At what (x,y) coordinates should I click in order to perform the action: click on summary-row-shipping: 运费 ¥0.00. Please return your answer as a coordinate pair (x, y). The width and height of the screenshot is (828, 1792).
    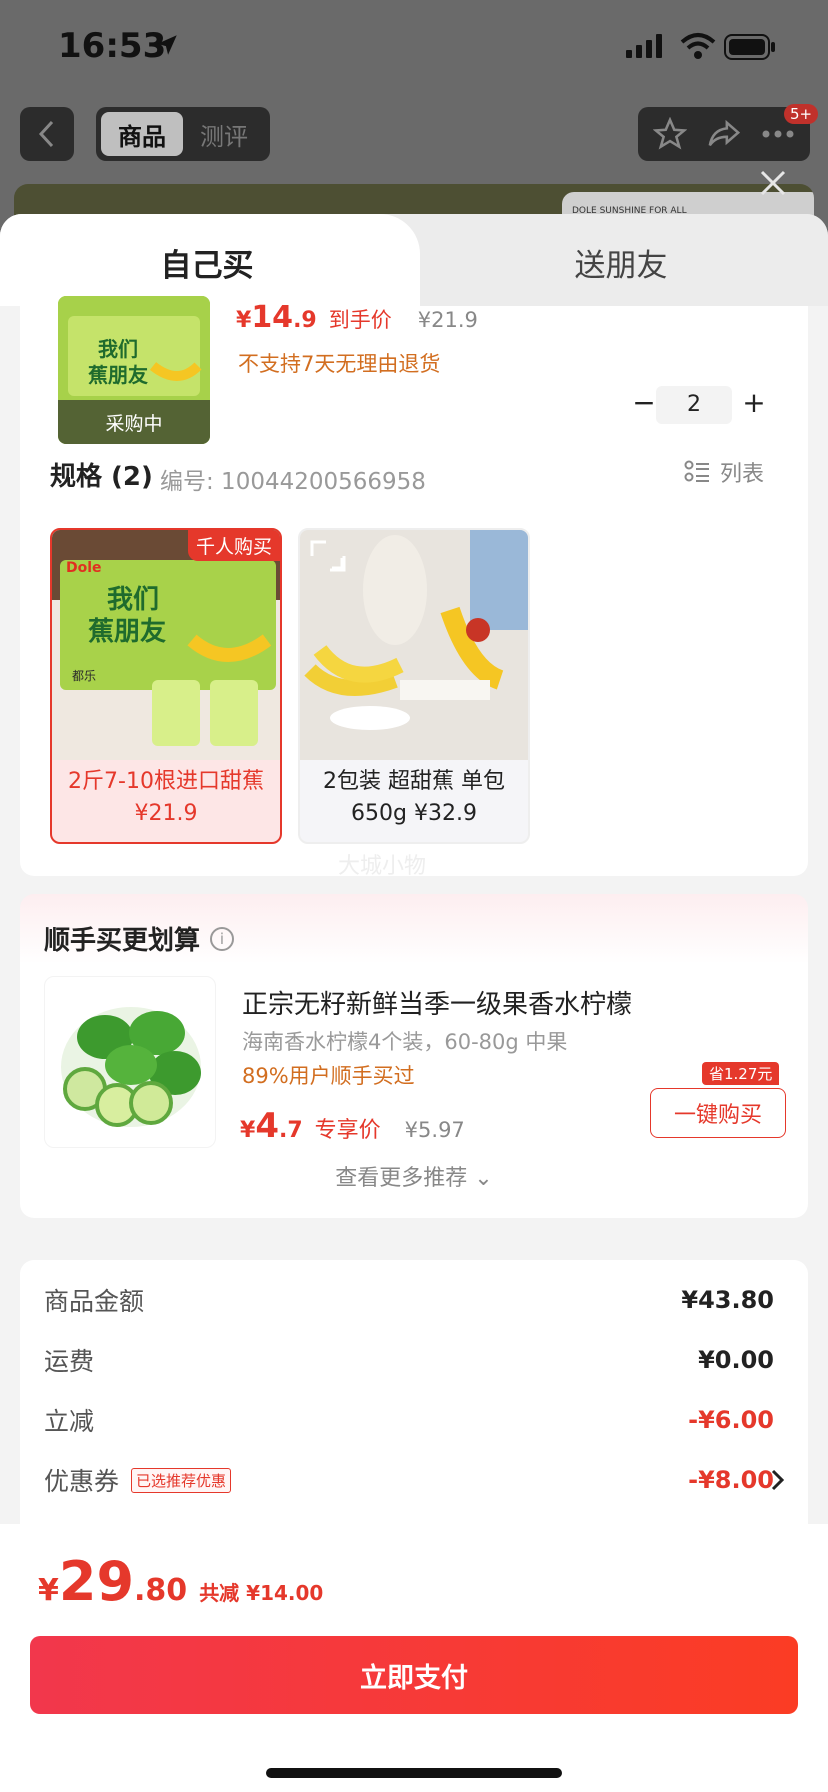
    Looking at the image, I should click on (409, 1360).